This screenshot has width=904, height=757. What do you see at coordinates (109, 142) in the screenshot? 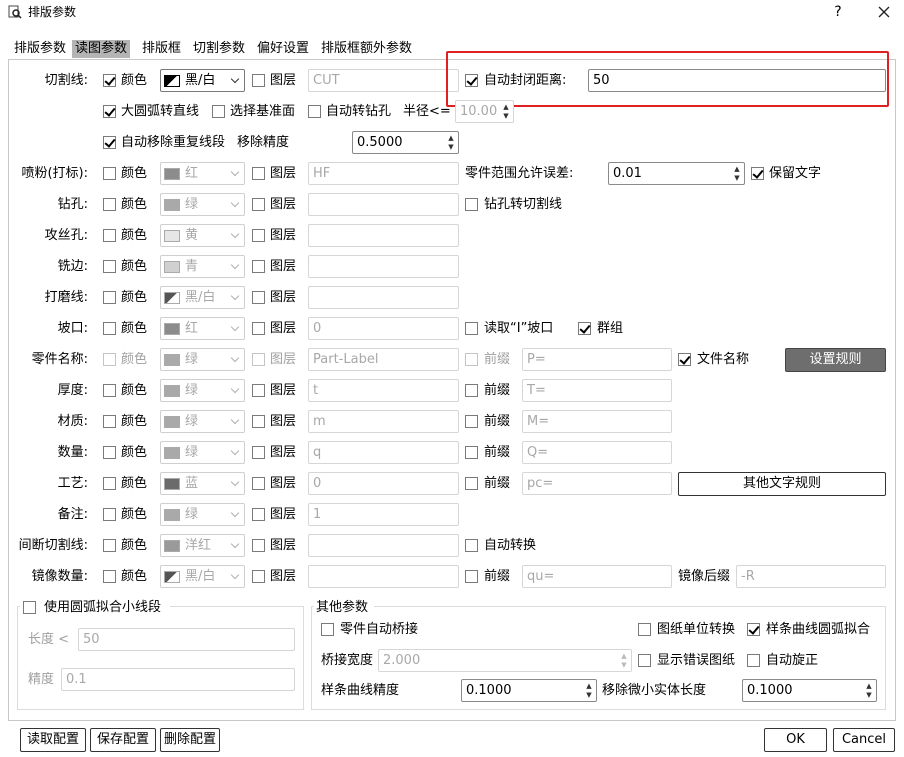
I see `remove-dup-checkbox` at bounding box center [109, 142].